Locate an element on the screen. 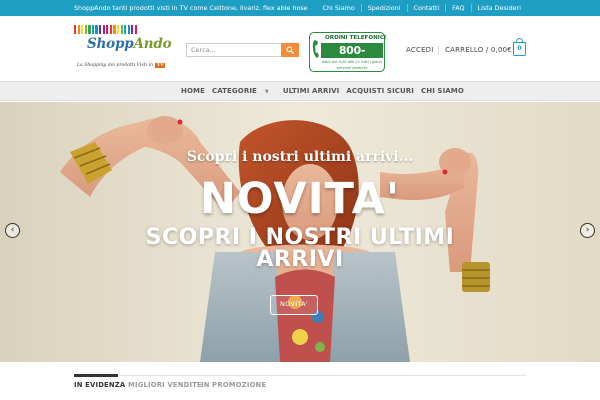 The width and height of the screenshot is (600, 400). tab-in-evidenza: IN EVIDENZA is located at coordinates (99, 385).